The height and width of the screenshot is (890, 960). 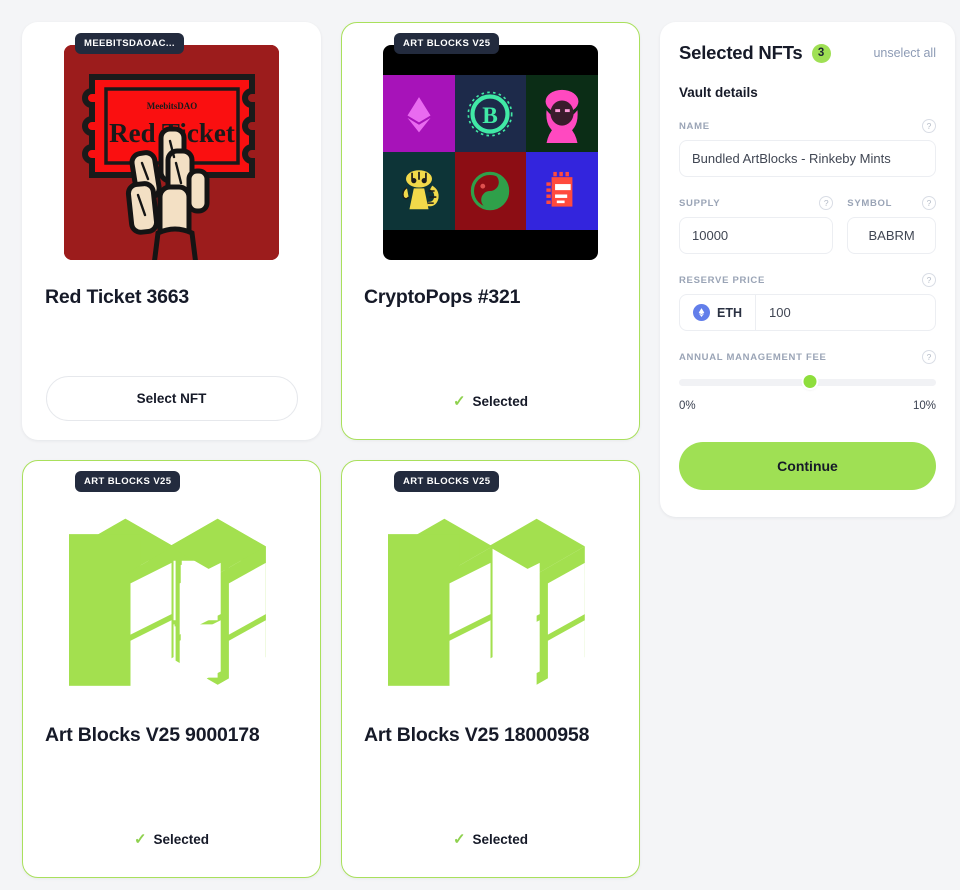 I want to click on symbol-input, so click(x=891, y=235).